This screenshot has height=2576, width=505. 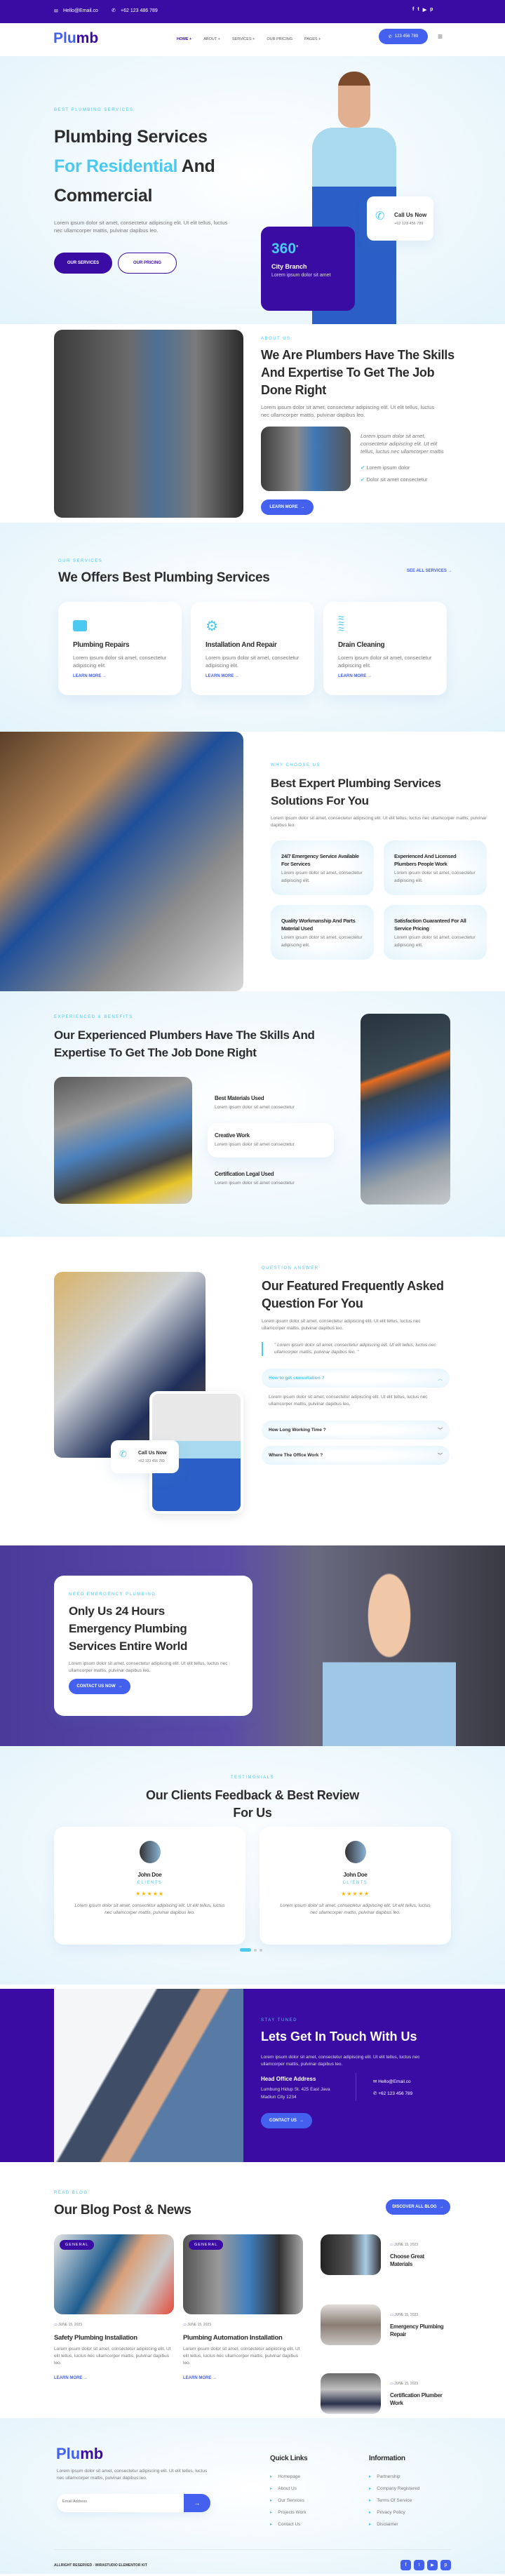 I want to click on footer-link: ▸ Disclaimer, so click(x=394, y=2524).